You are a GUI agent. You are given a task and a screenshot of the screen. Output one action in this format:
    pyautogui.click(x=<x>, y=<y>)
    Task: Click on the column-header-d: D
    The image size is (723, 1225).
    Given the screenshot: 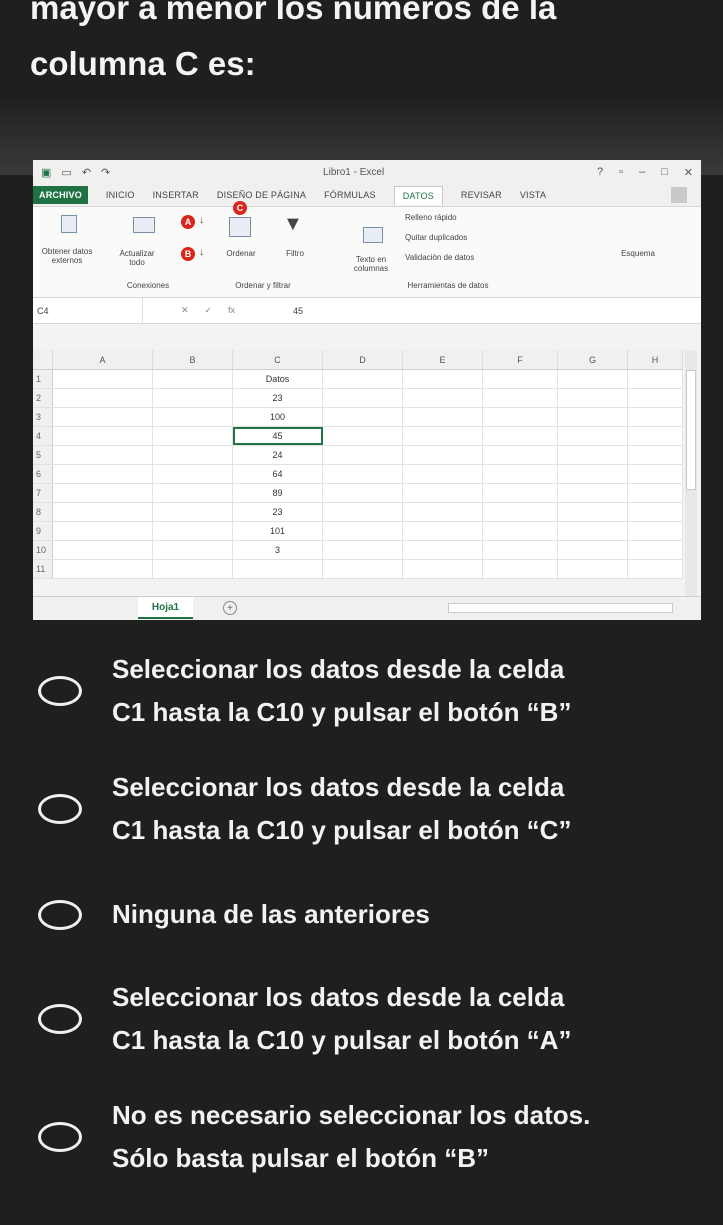 What is the action you would take?
    pyautogui.click(x=363, y=359)
    